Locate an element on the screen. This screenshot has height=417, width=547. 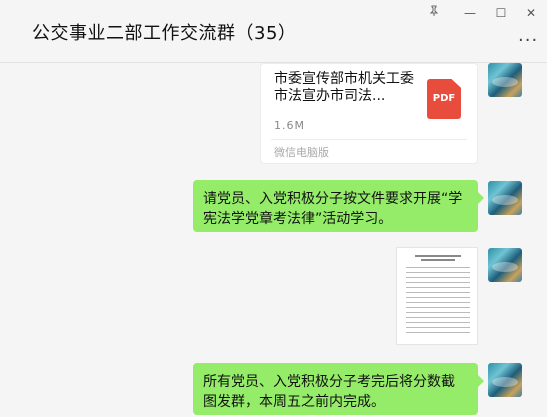
file-size: 1.6M is located at coordinates (289, 125).